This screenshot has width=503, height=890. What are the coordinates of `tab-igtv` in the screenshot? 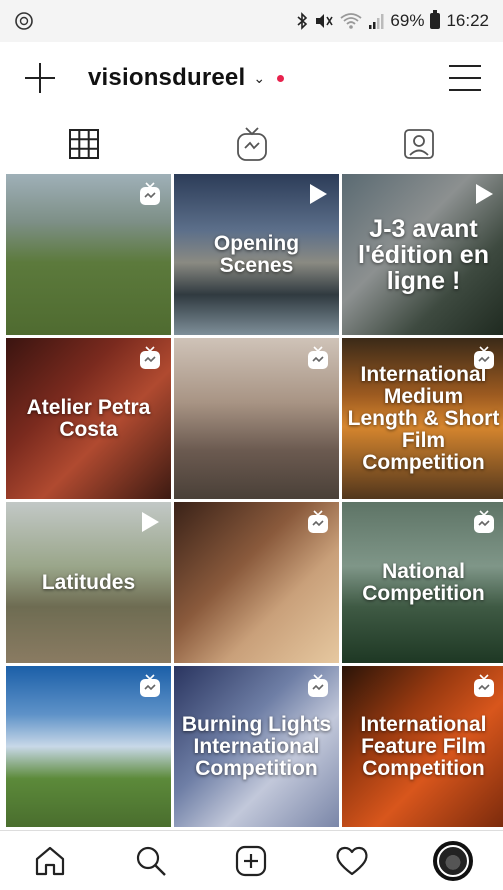 It's located at (252, 144).